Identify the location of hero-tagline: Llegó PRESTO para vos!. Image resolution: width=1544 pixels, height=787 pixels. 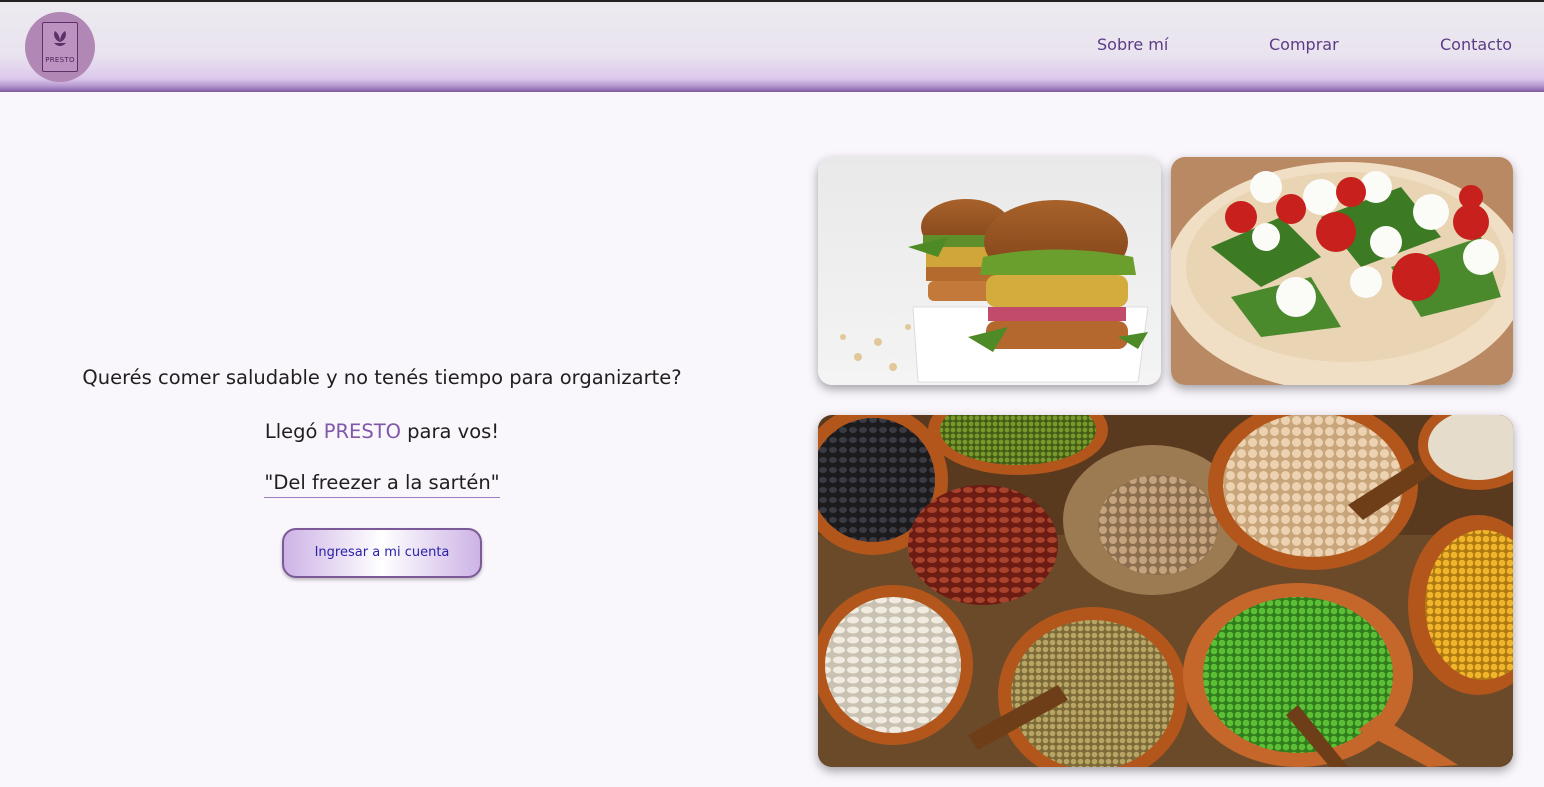
(382, 432).